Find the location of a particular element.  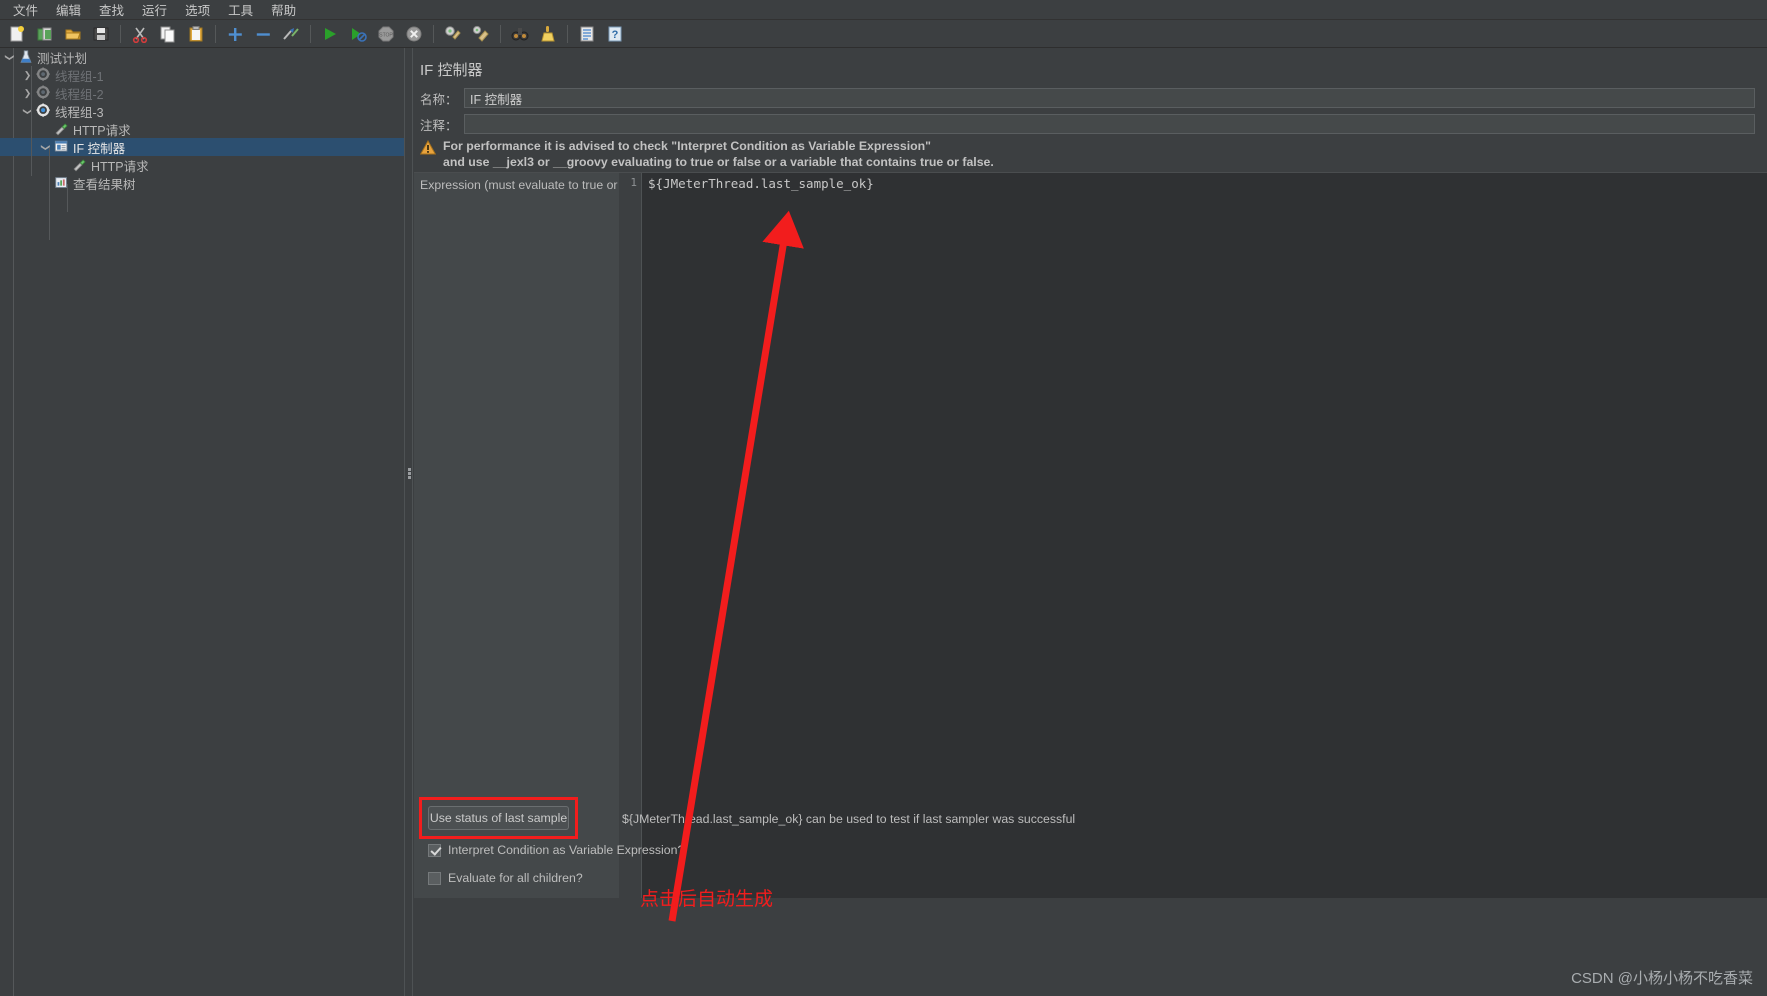

save-floppy-icon is located at coordinates (101, 34).